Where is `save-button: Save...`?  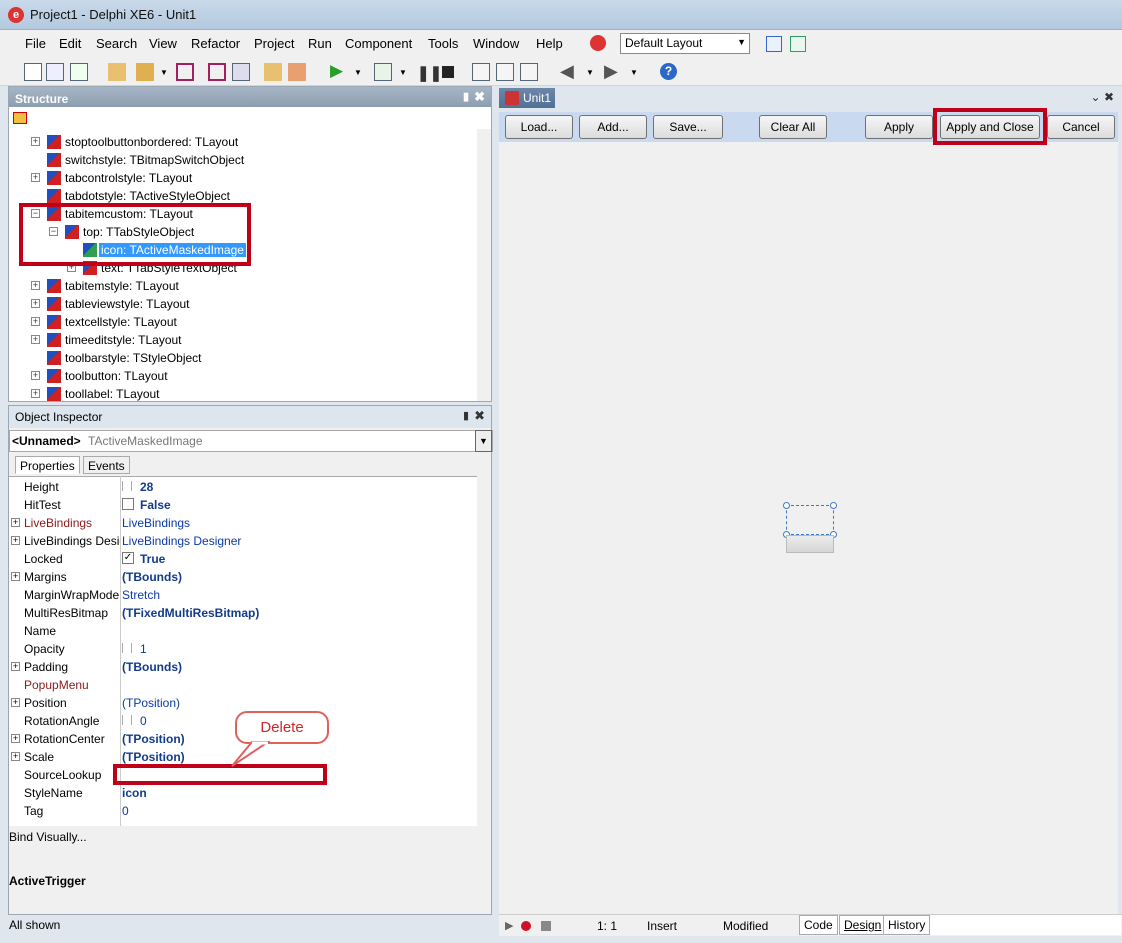 save-button: Save... is located at coordinates (688, 127).